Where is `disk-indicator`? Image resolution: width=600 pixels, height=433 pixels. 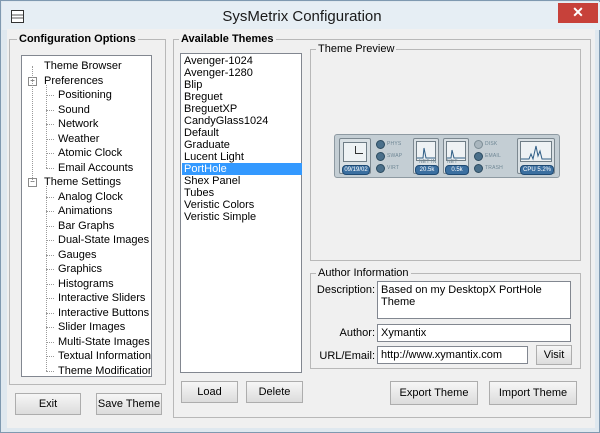 disk-indicator is located at coordinates (478, 144).